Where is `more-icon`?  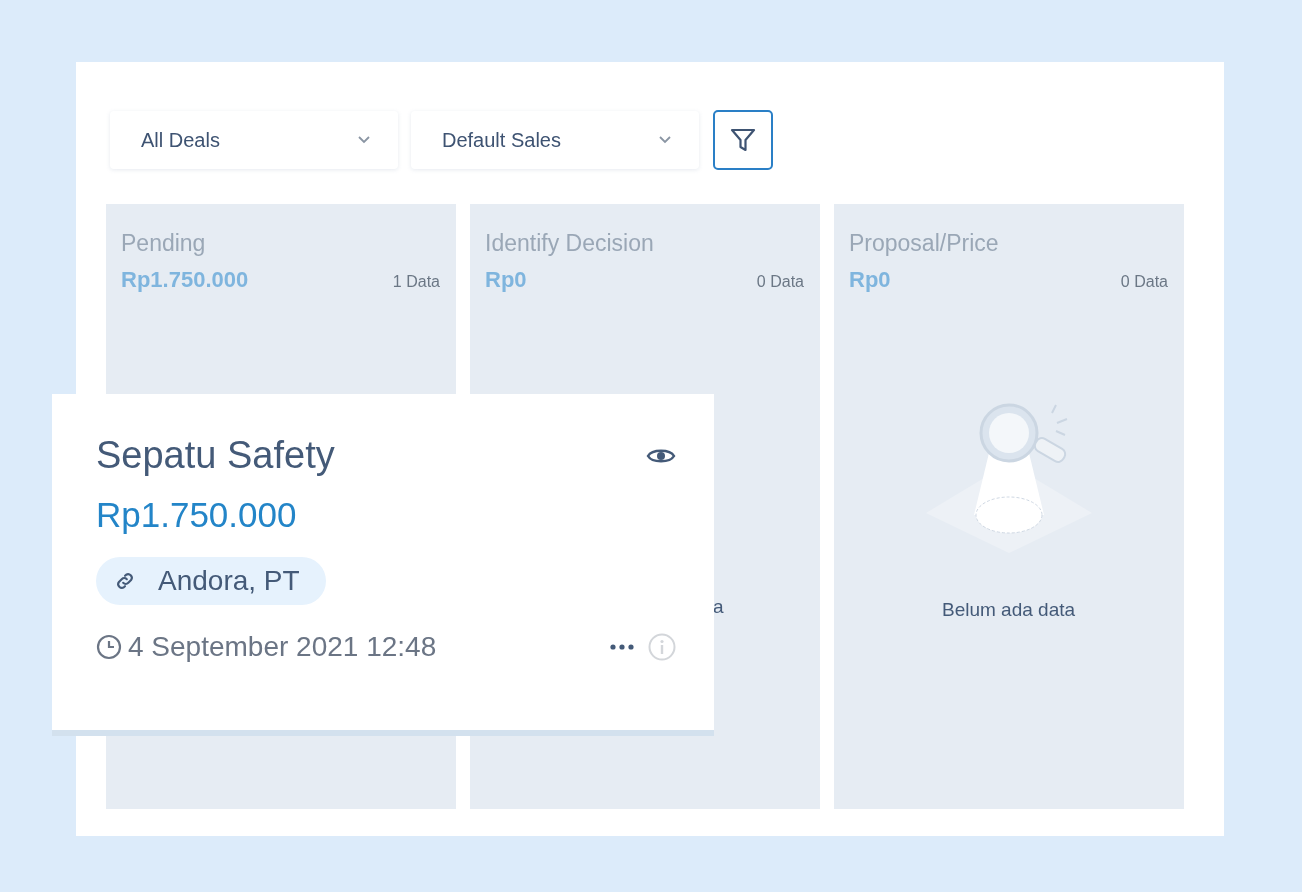
more-icon is located at coordinates (622, 647).